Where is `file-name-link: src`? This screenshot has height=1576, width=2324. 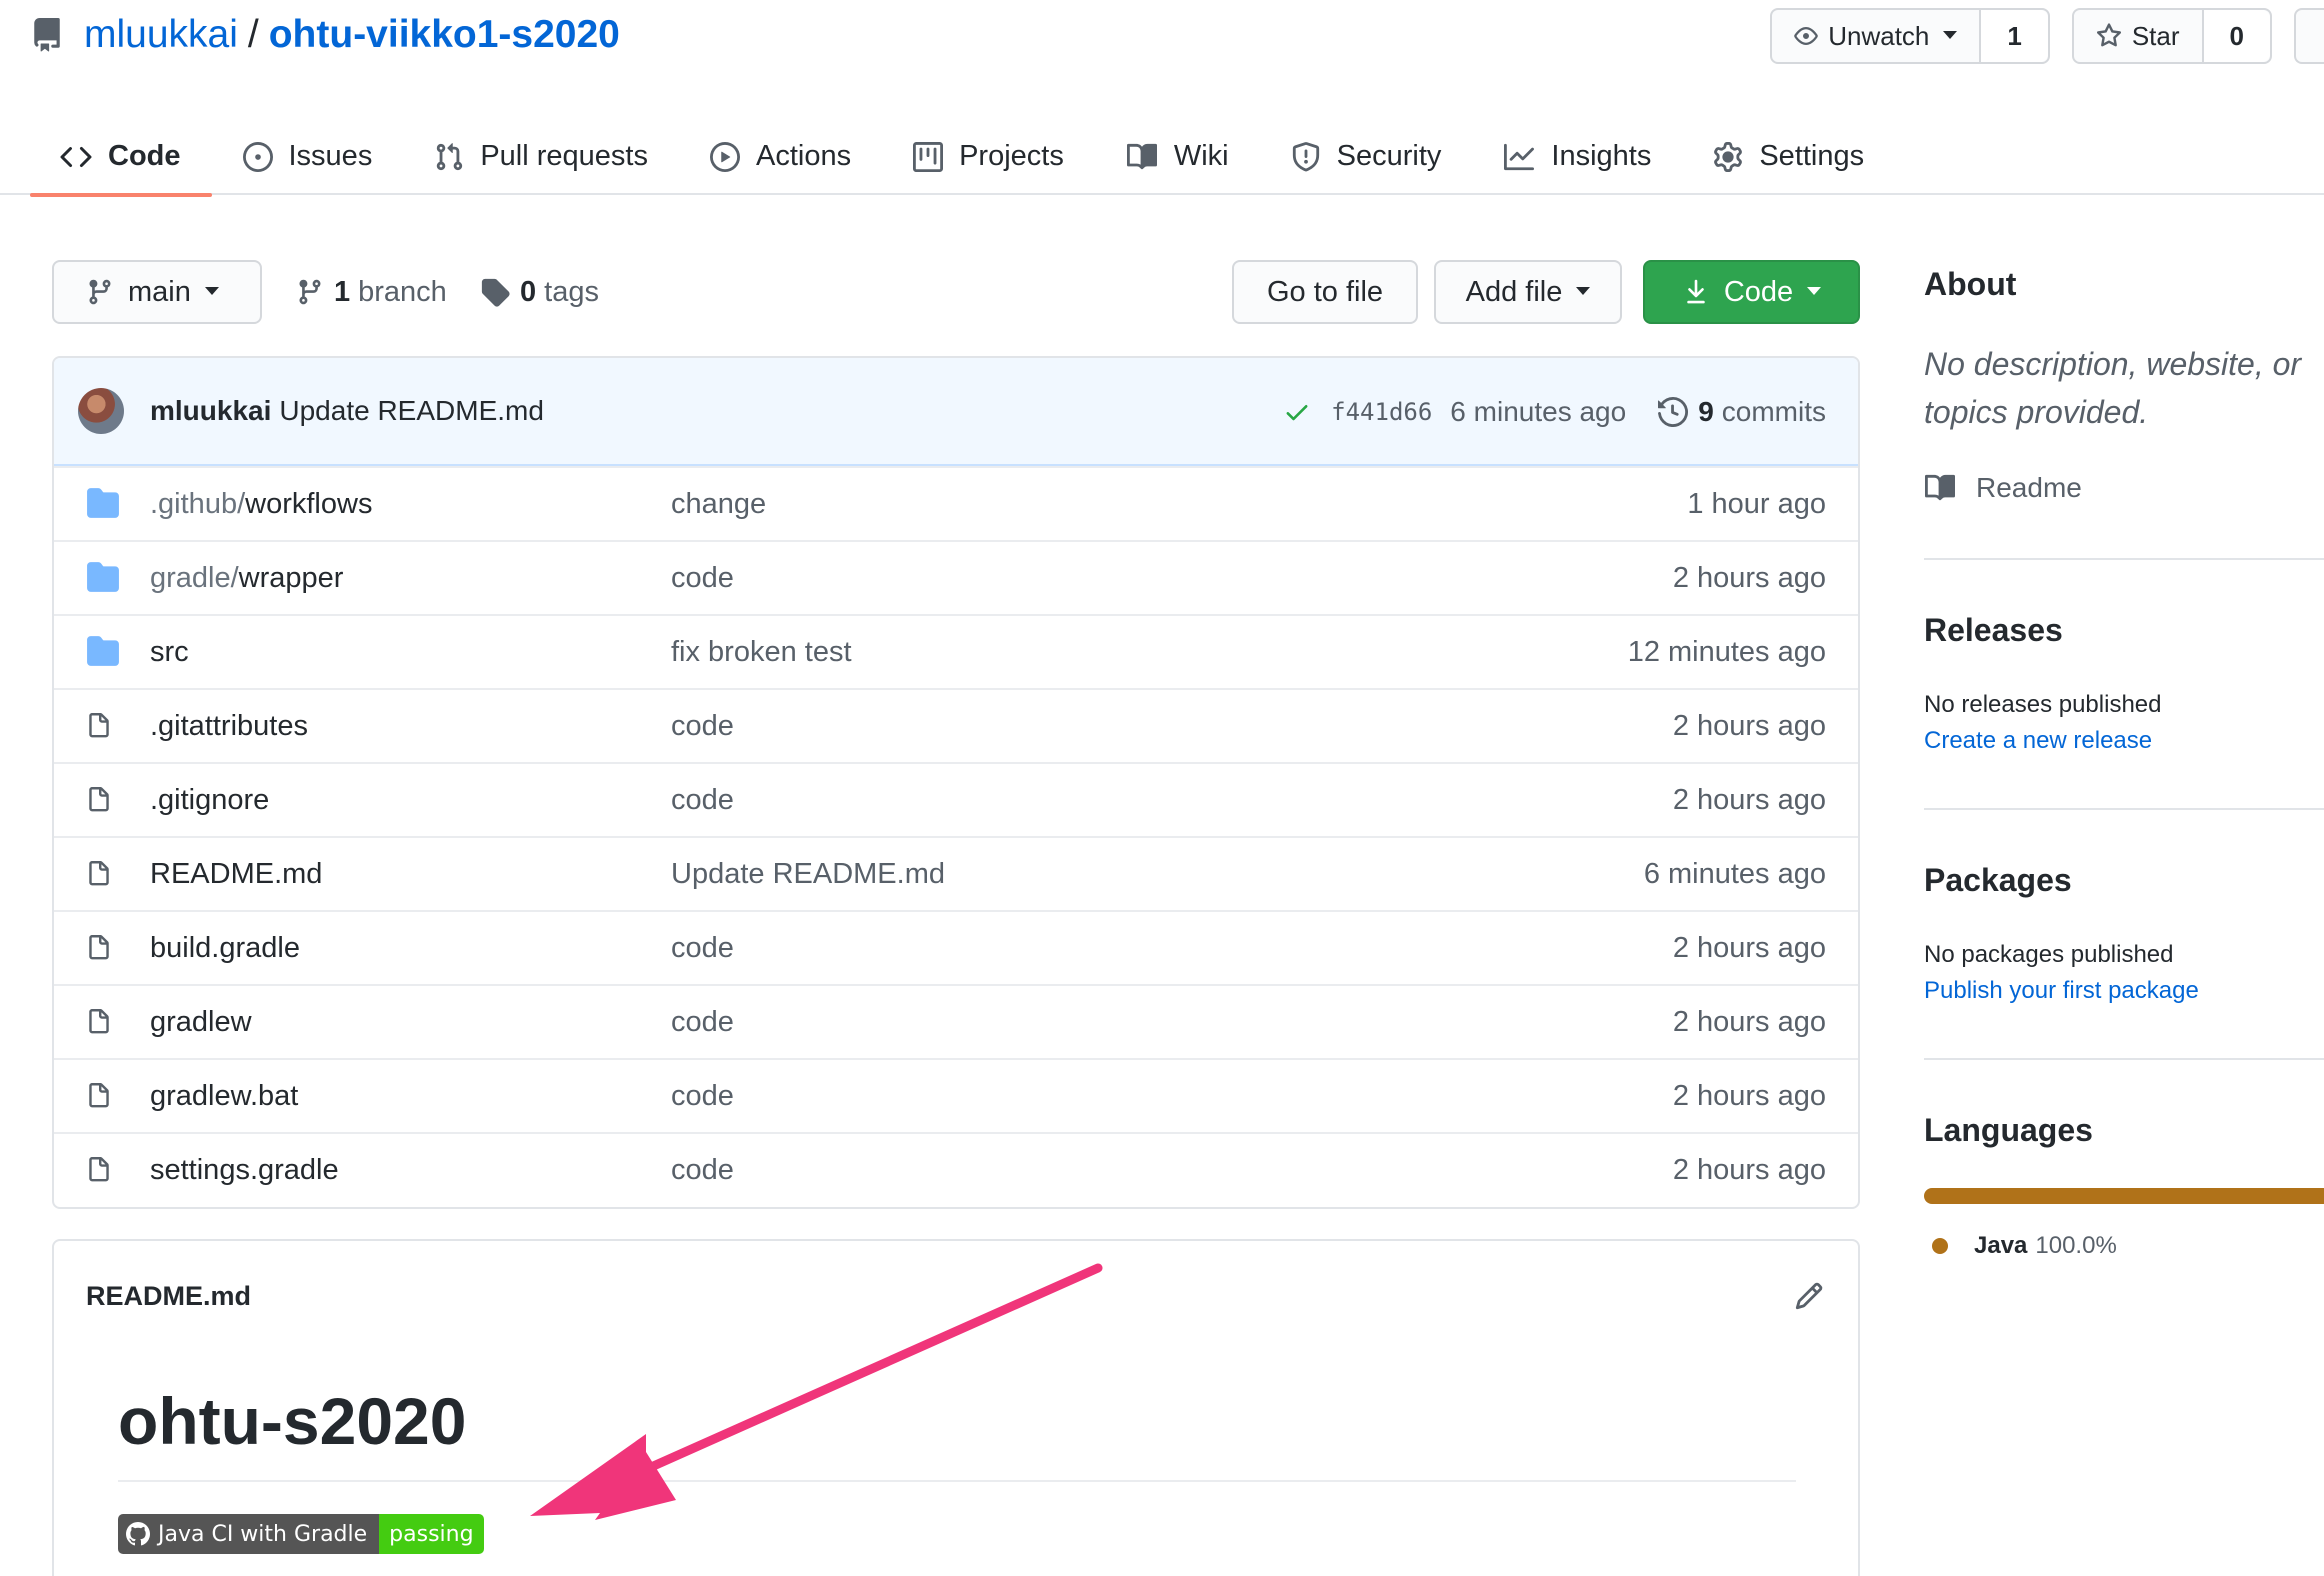 file-name-link: src is located at coordinates (169, 652).